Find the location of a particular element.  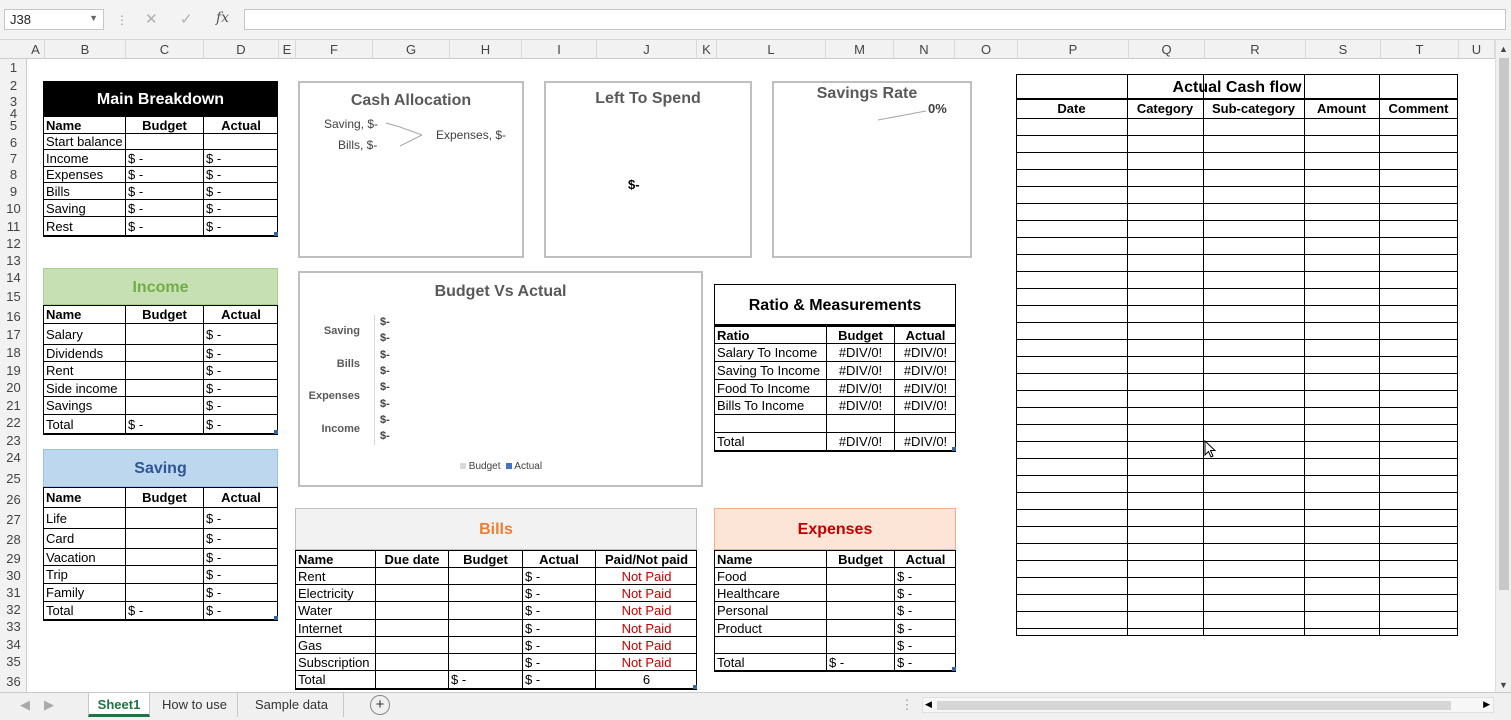

table-cell: Salary is located at coordinates (84, 334).